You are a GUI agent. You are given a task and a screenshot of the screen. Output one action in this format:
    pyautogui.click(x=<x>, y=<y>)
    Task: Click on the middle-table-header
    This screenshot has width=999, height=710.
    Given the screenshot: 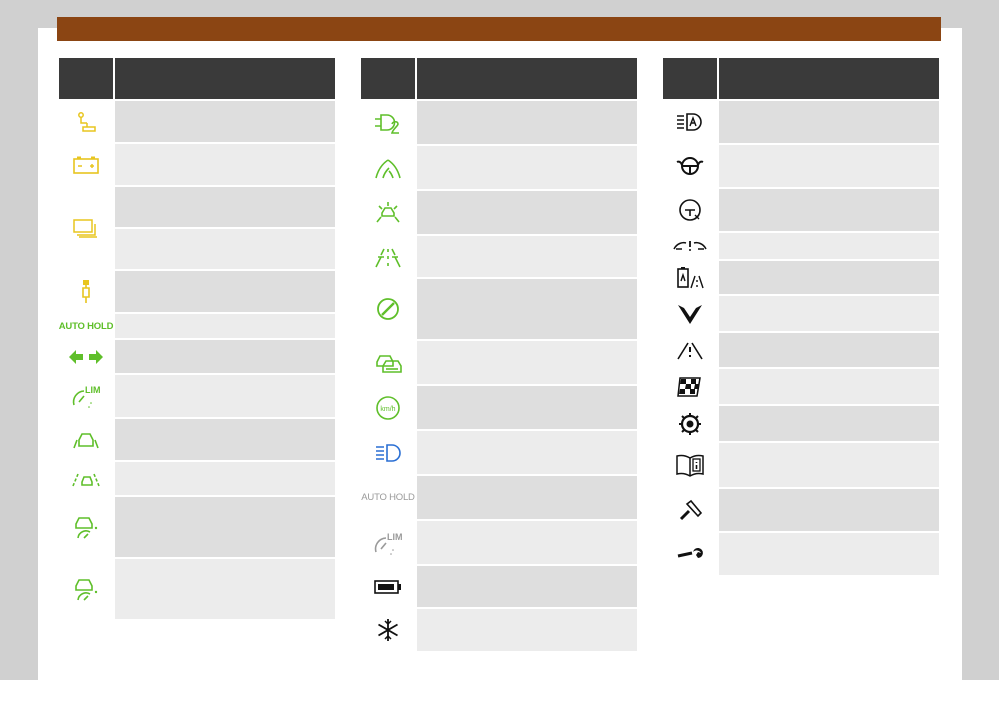 What is the action you would take?
    pyautogui.click(x=499, y=78)
    